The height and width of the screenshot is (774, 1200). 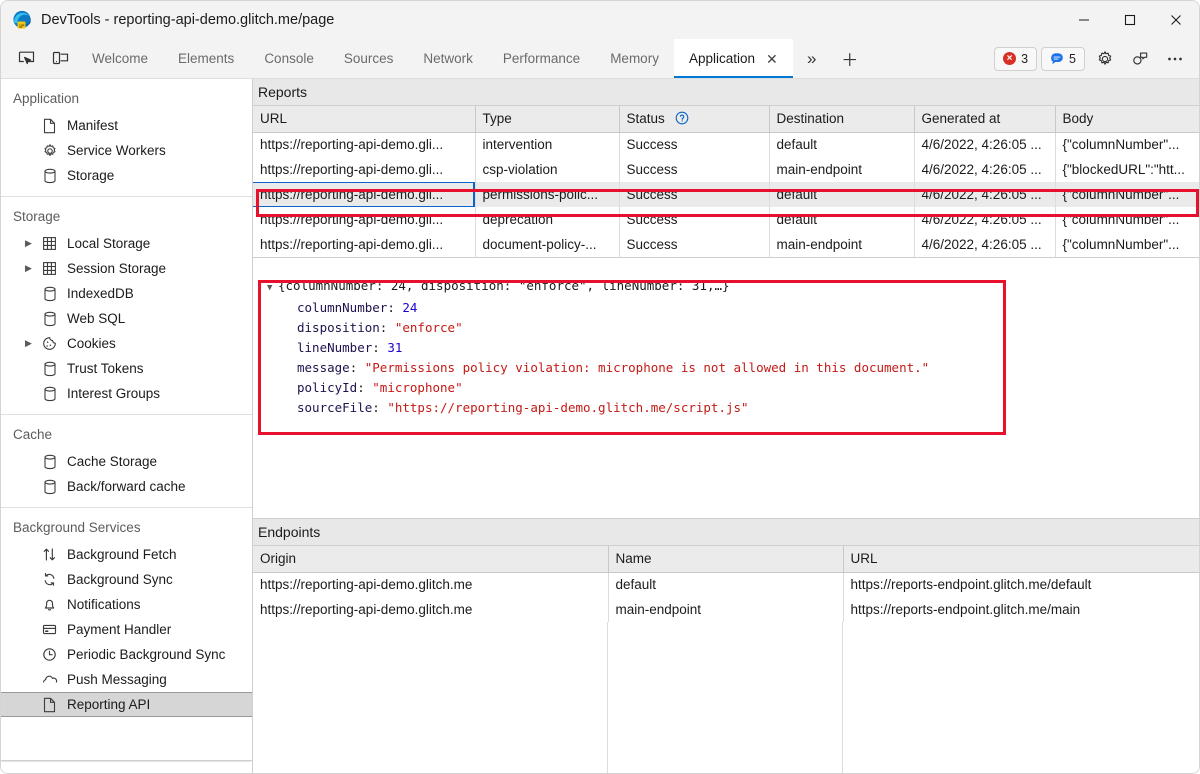 What do you see at coordinates (49, 293) in the screenshot?
I see `database-icon` at bounding box center [49, 293].